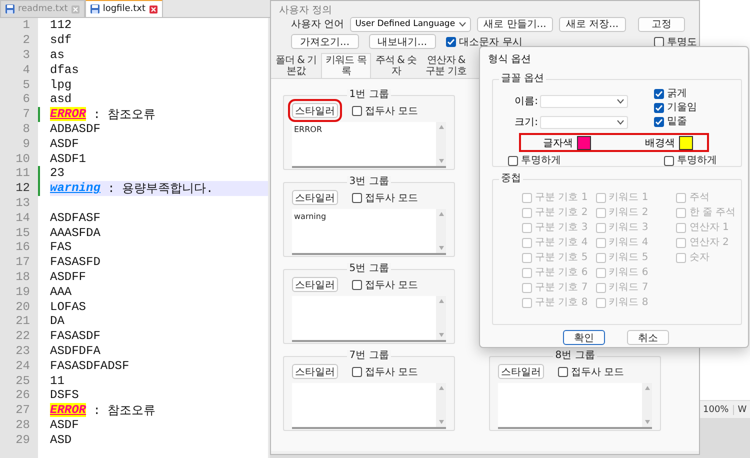 The width and height of the screenshot is (750, 458). Describe the element at coordinates (317, 24) in the screenshot. I see `field-label: 사용자 언어` at that location.